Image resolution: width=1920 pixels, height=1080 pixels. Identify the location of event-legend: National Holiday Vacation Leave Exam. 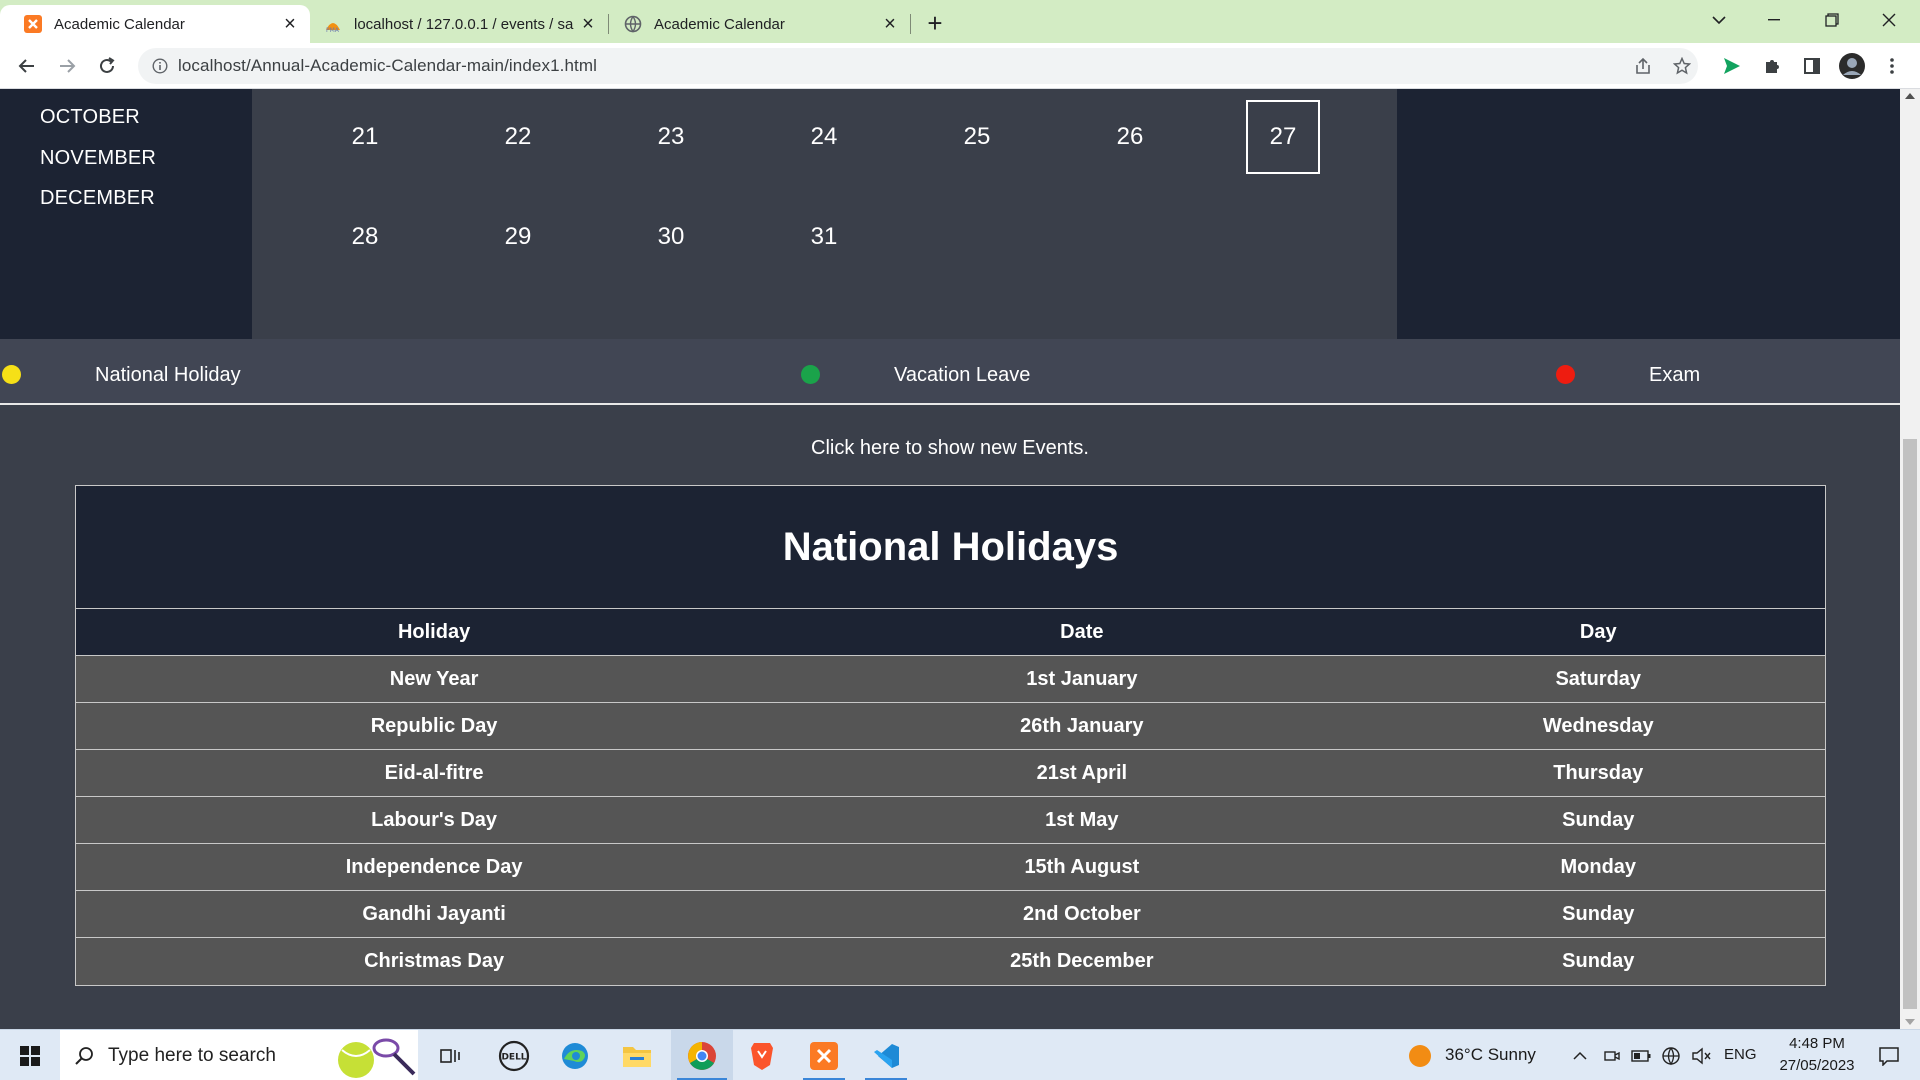
(950, 372).